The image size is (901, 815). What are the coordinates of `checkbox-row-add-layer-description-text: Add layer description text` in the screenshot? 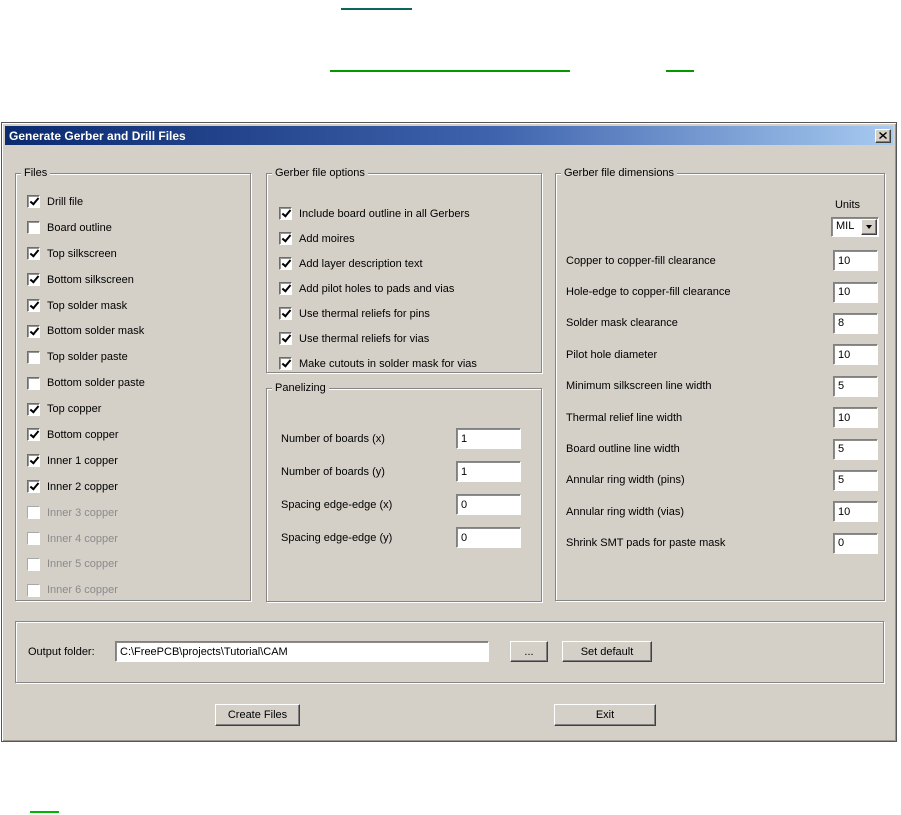 It's located at (408, 263).